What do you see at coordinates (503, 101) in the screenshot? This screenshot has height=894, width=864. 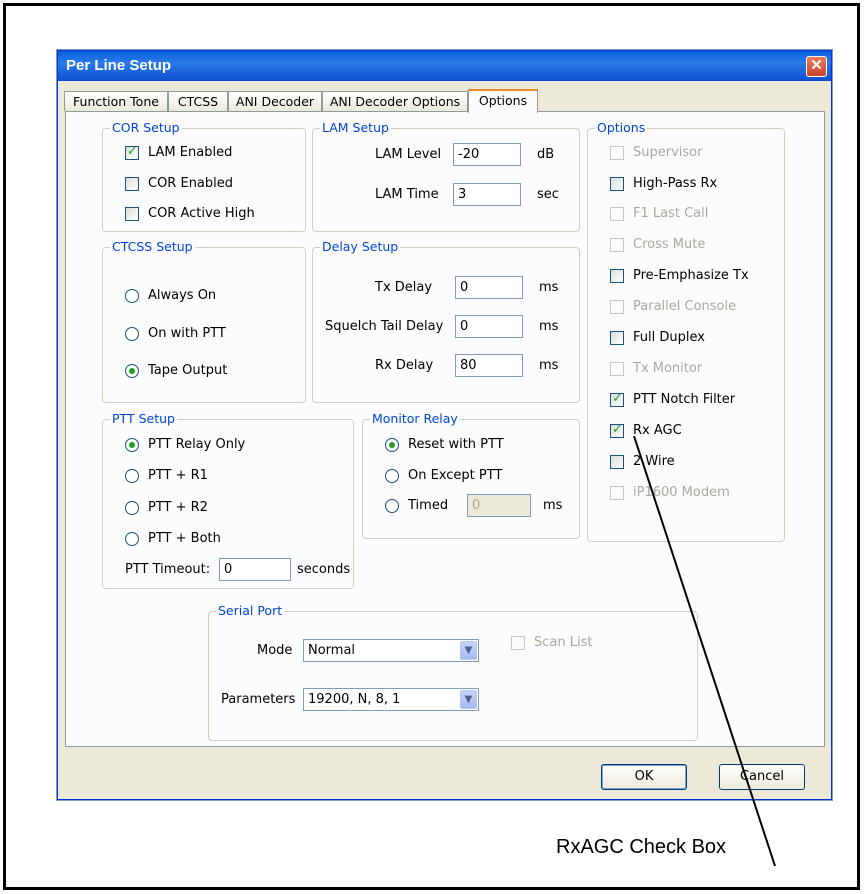 I see `tab-options: Options` at bounding box center [503, 101].